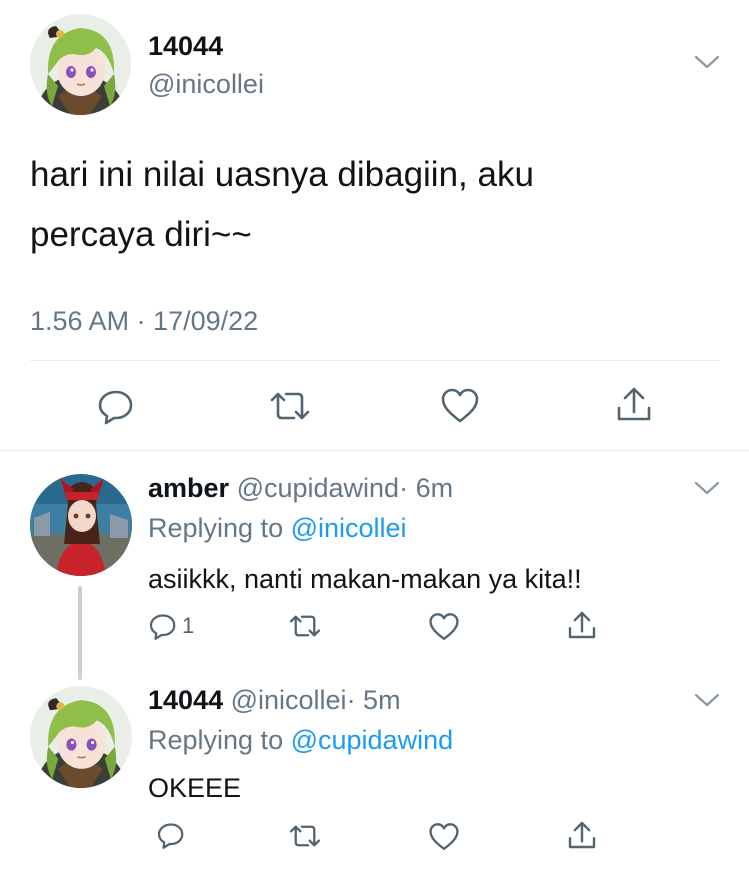 The height and width of the screenshot is (874, 749). I want to click on replying-to-link: @cupidawind, so click(372, 740).